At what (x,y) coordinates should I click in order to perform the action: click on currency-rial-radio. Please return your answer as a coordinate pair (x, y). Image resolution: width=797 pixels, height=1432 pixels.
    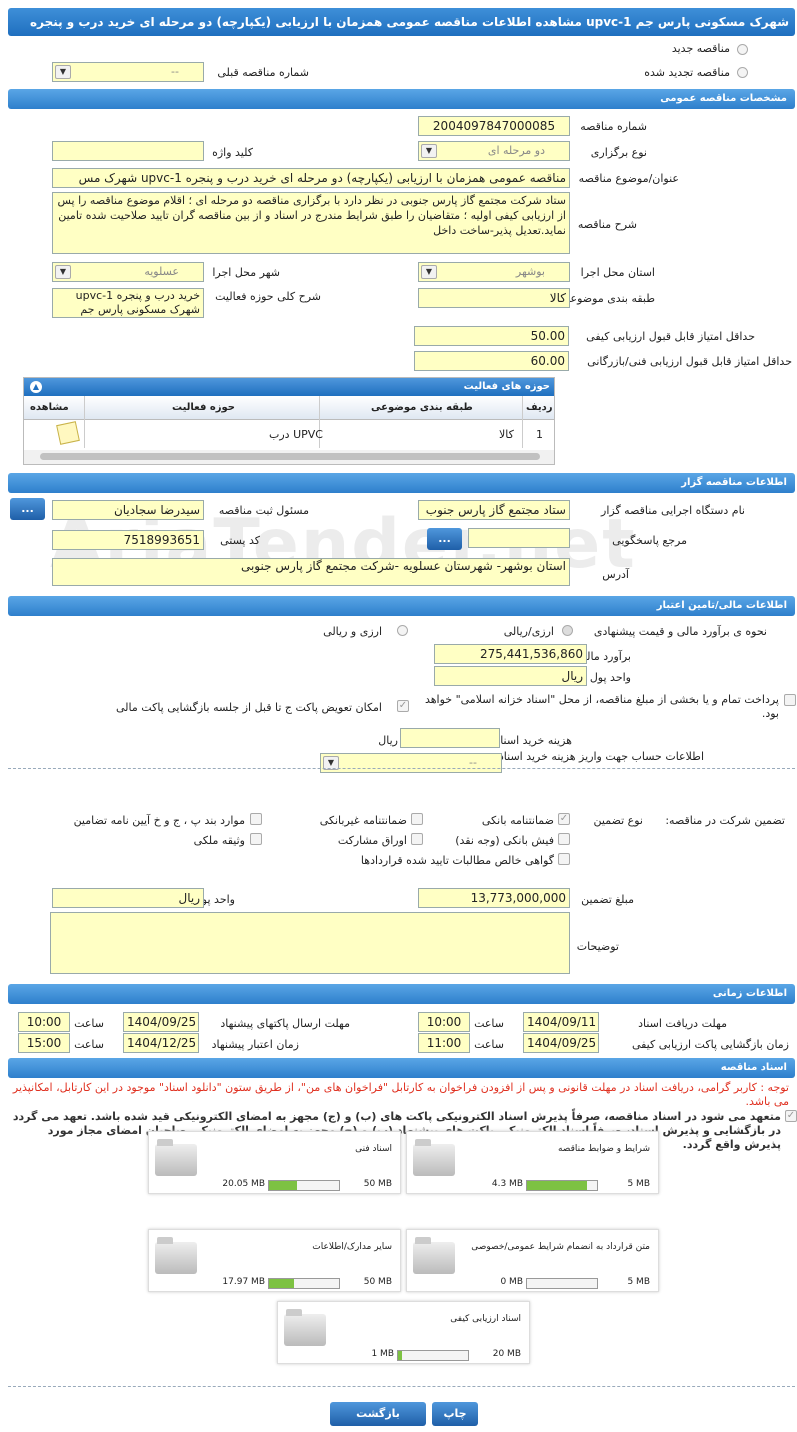
    Looking at the image, I should click on (567, 630).